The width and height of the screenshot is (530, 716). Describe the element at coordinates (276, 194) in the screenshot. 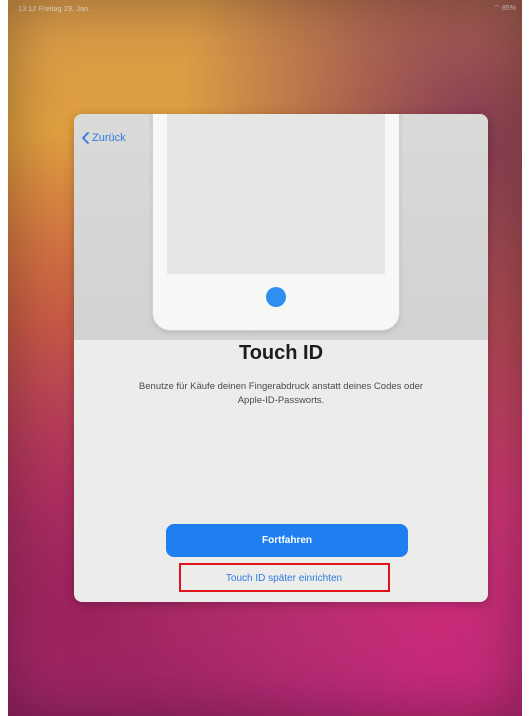

I see `device-screen` at that location.